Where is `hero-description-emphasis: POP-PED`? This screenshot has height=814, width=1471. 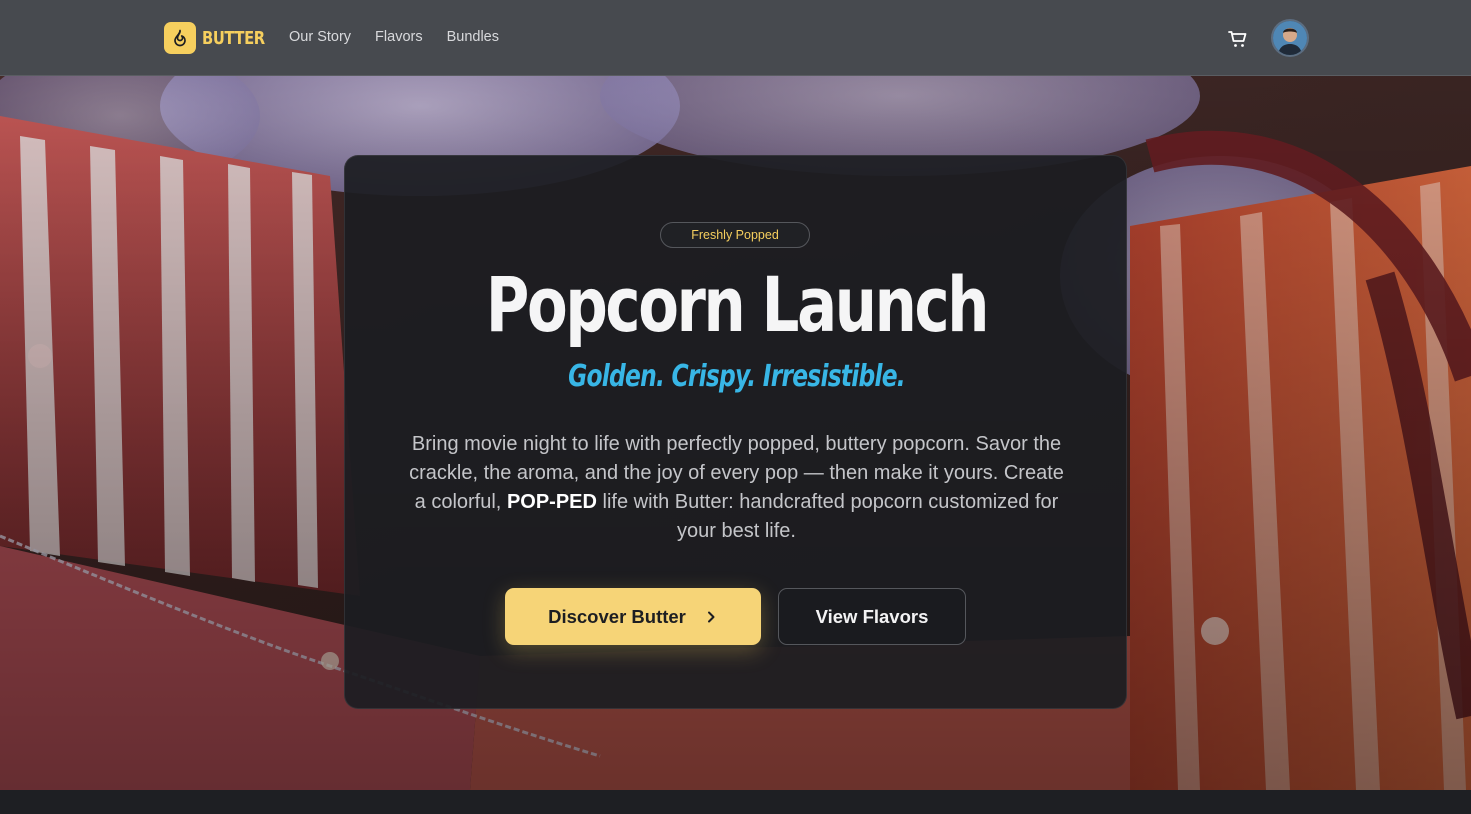
hero-description-emphasis: POP-PED is located at coordinates (551, 502).